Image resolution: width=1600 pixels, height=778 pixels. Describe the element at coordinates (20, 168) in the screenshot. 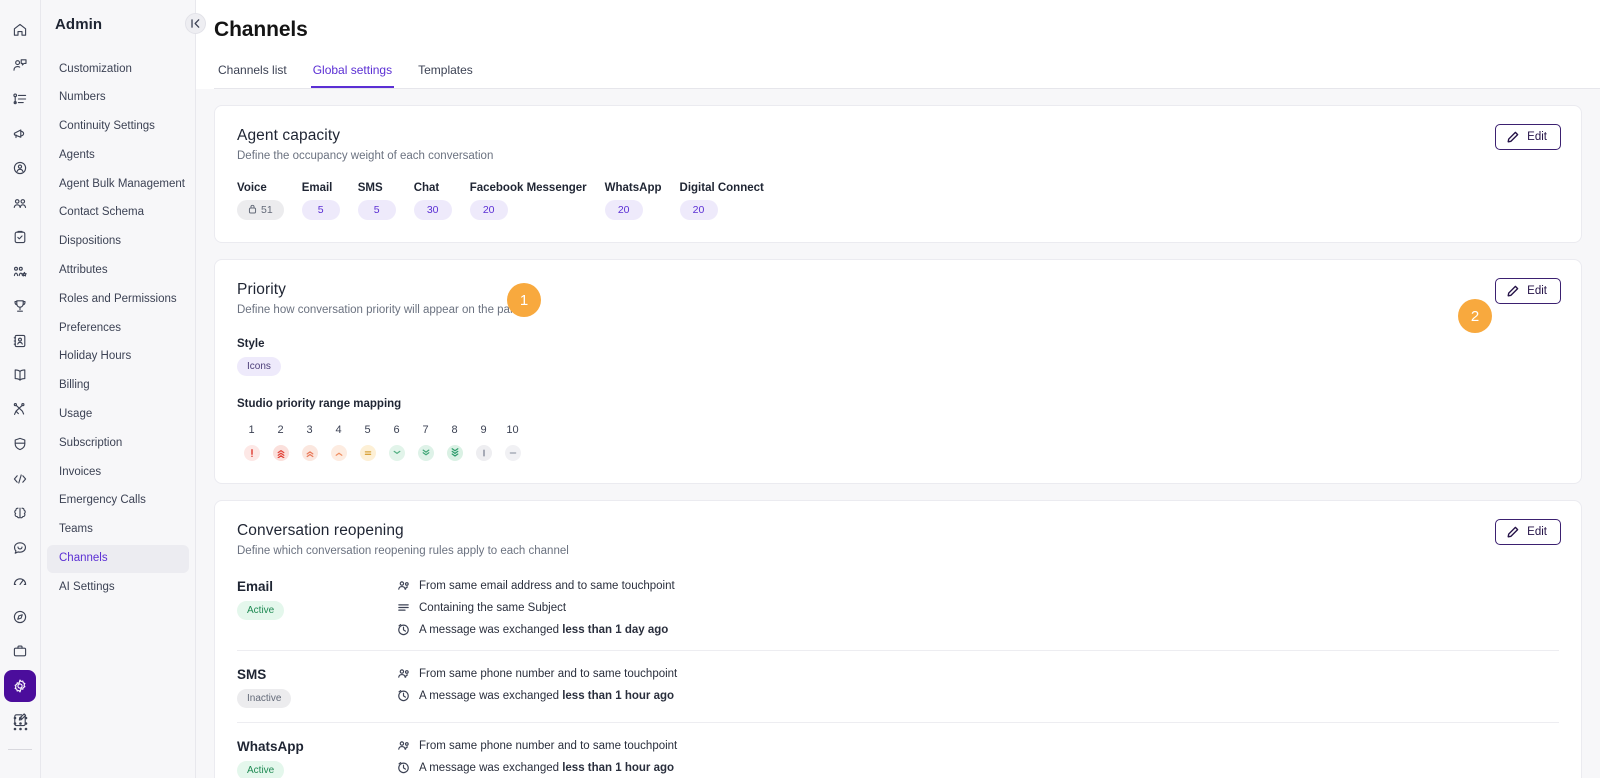

I see `agent-status-icon` at that location.